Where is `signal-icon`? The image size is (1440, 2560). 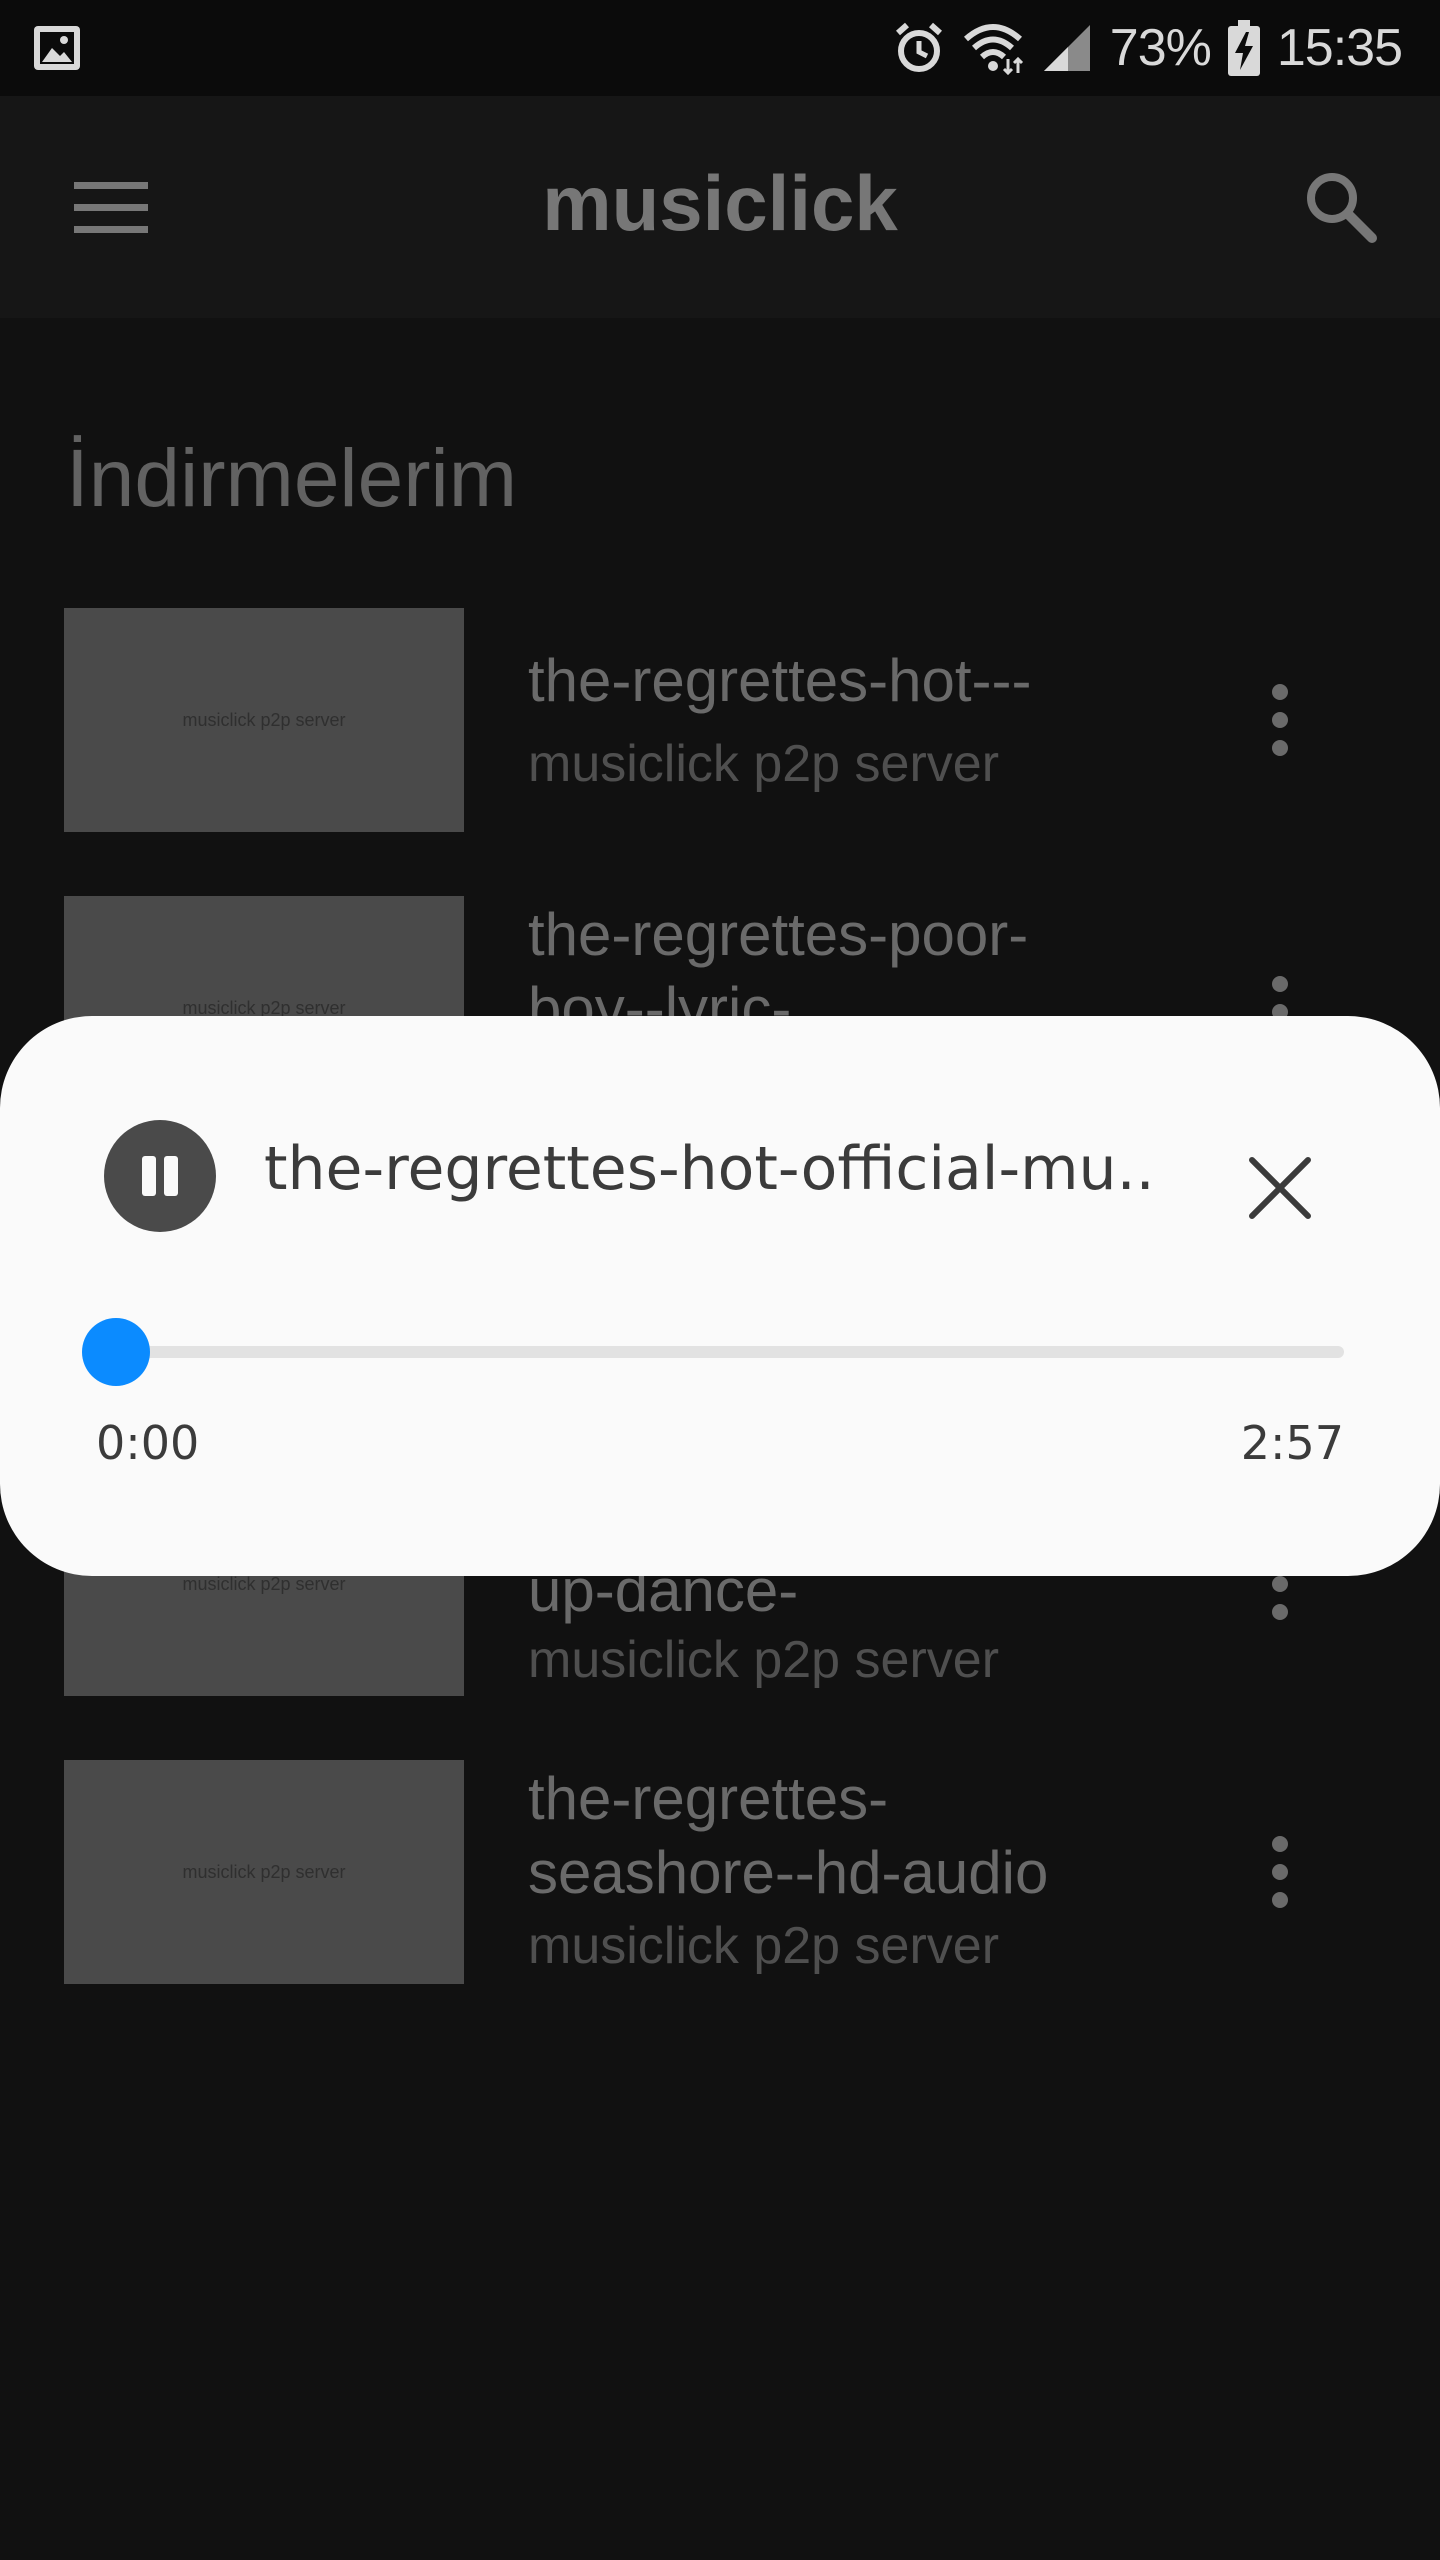
signal-icon is located at coordinates (1066, 48).